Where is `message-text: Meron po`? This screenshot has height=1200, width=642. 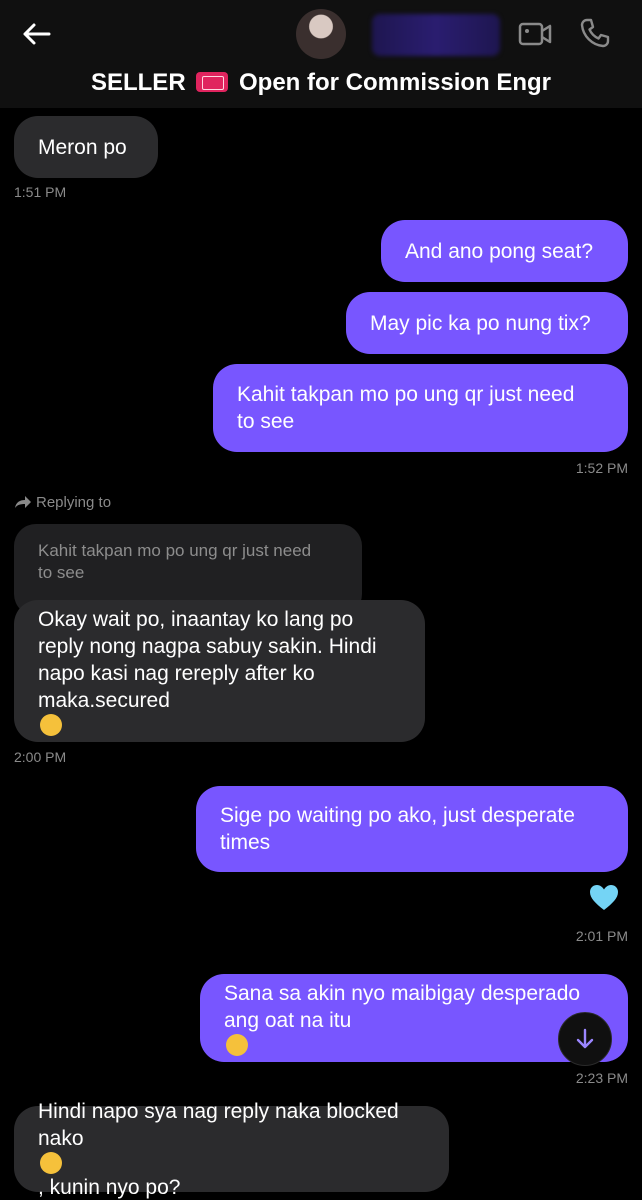
message-text: Meron po is located at coordinates (82, 147).